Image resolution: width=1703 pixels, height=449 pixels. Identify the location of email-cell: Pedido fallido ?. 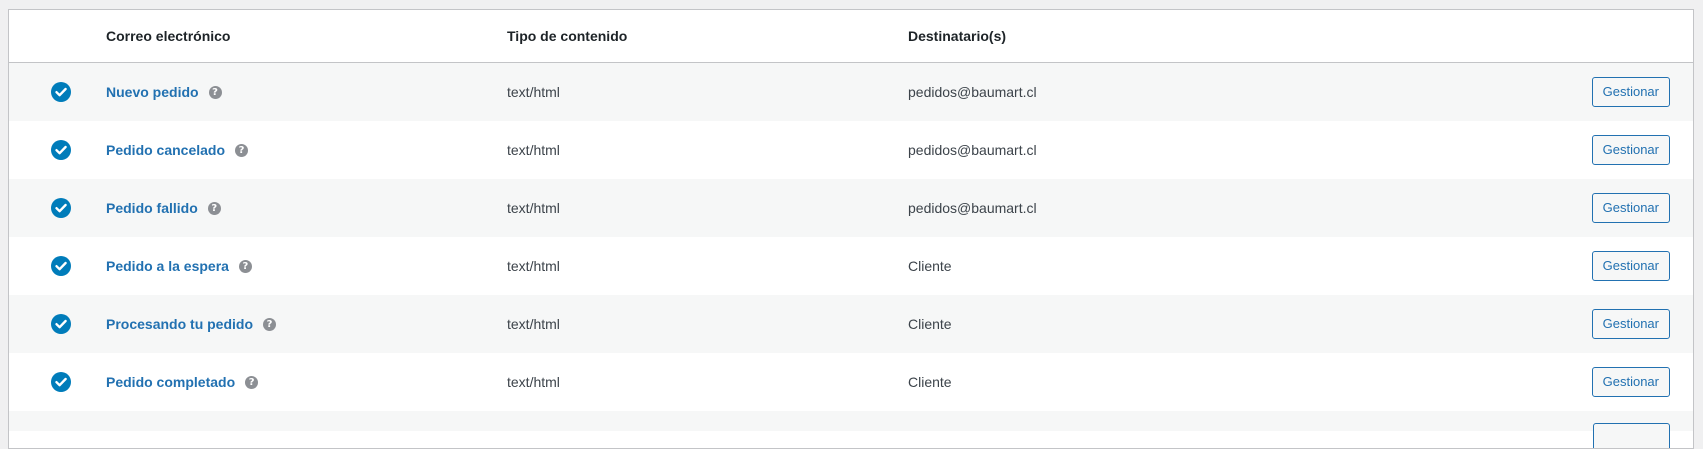
(306, 208).